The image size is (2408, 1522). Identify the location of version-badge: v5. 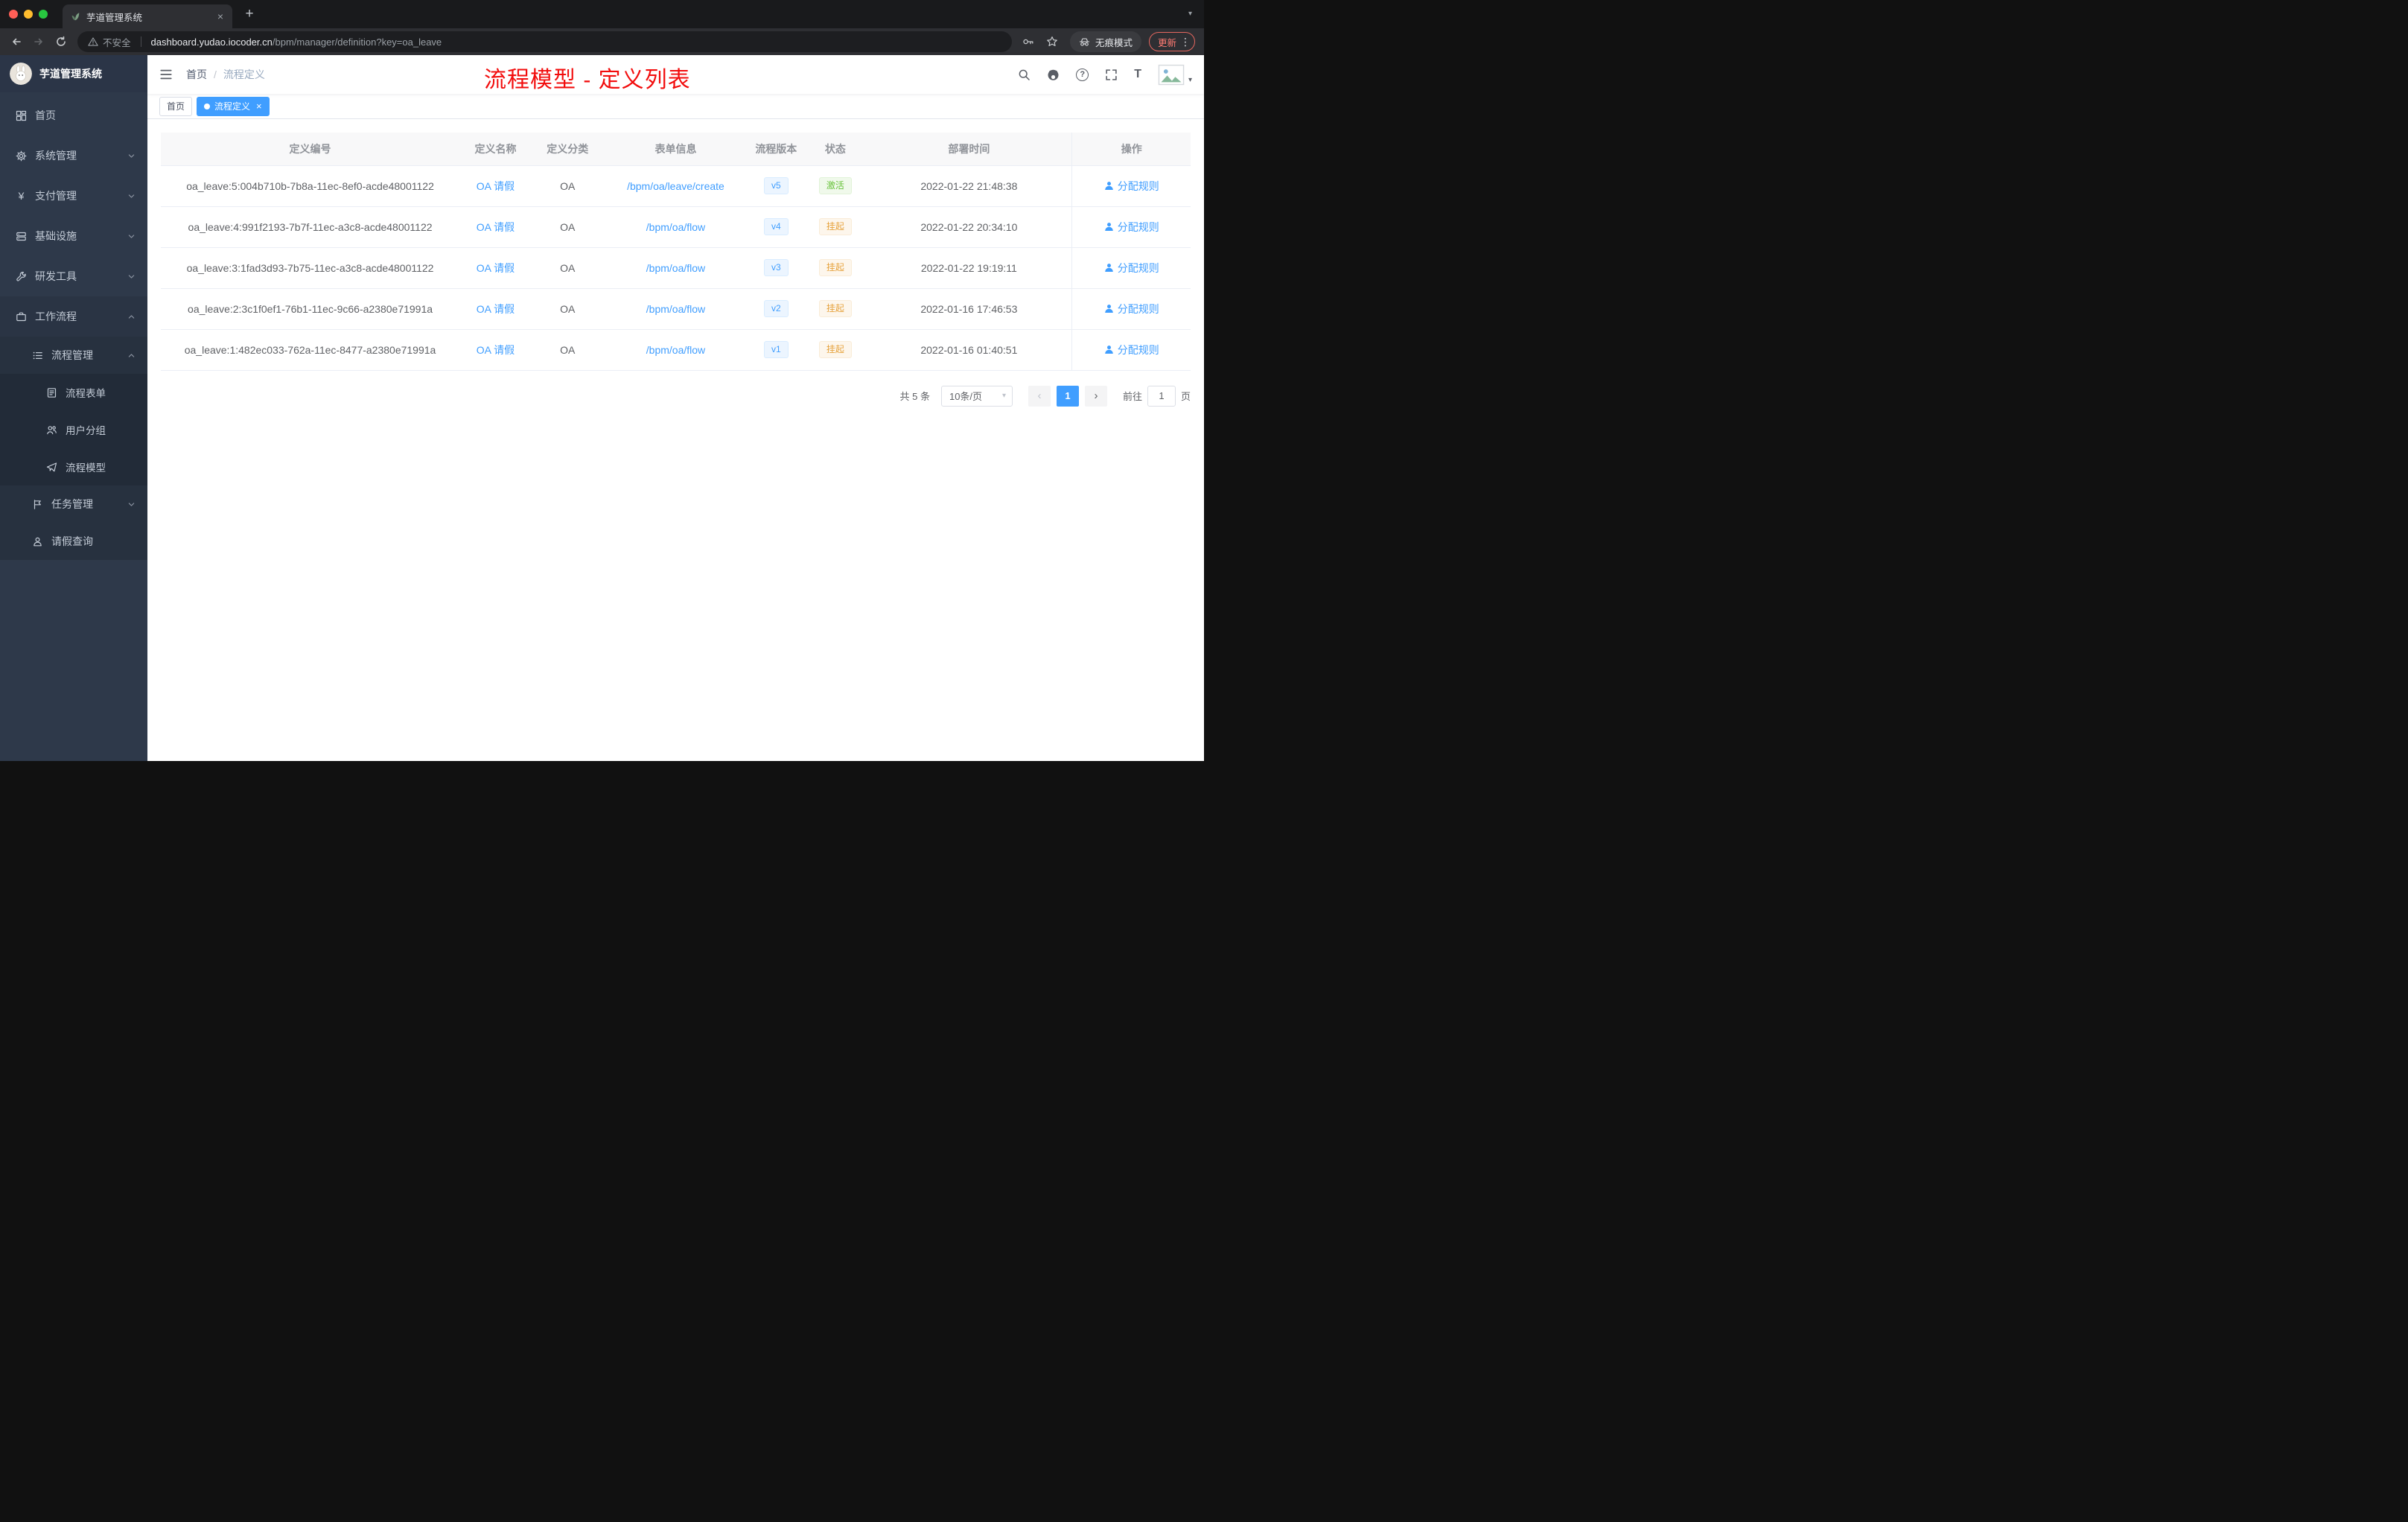
(776, 185).